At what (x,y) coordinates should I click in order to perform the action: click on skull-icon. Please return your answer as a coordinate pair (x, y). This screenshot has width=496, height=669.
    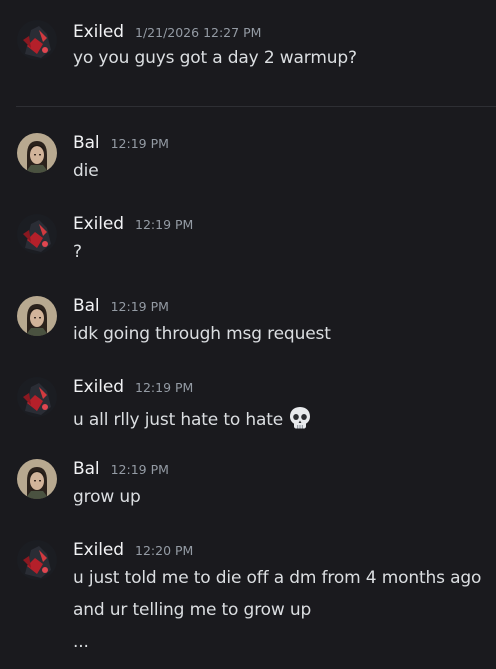
    Looking at the image, I should click on (300, 420).